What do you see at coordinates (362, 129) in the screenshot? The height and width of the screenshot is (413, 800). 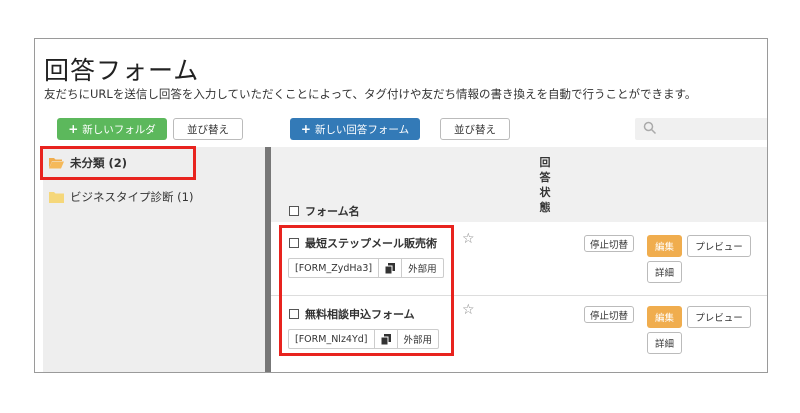 I see `new-form-label: 新しい回答フォーム` at bounding box center [362, 129].